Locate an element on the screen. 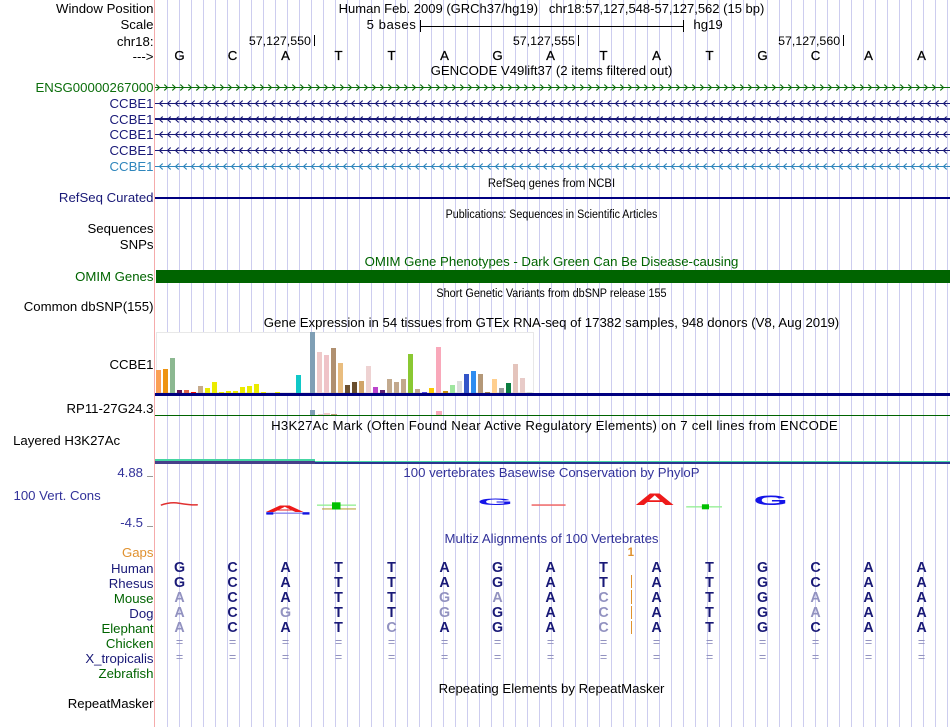 This screenshot has width=950, height=727. svg-text: A is located at coordinates (655, 499).